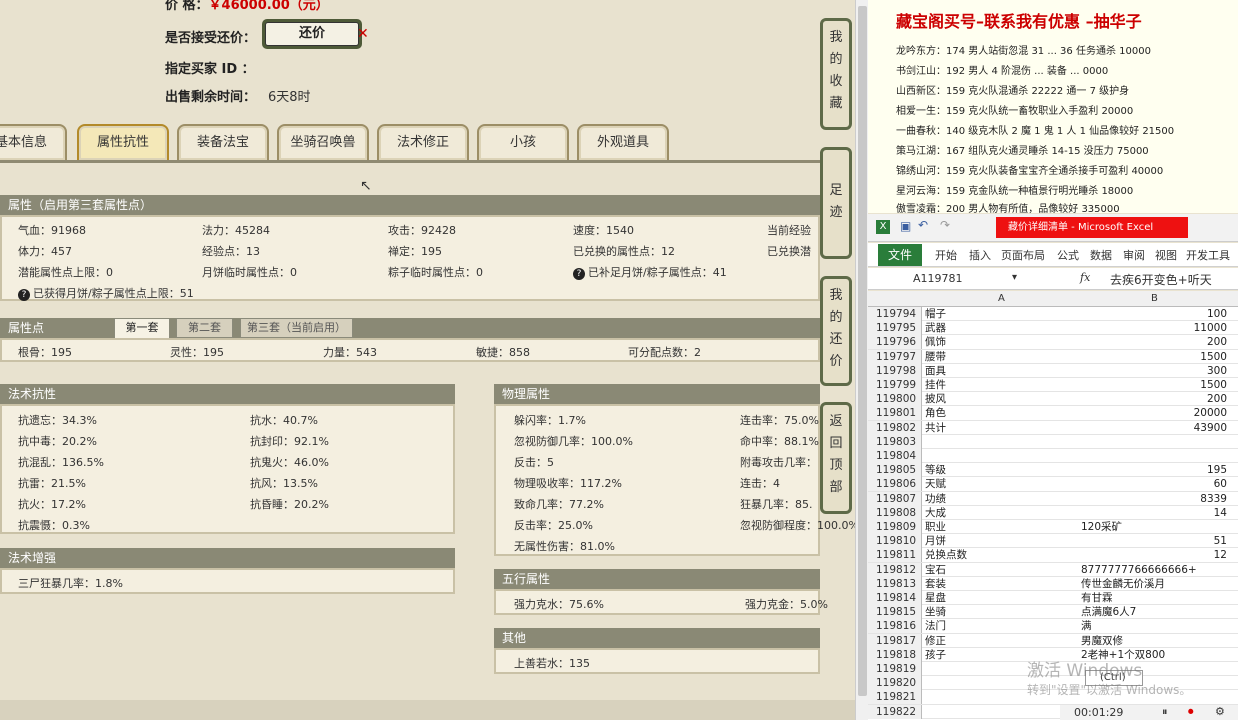 This screenshot has width=1238, height=720. Describe the element at coordinates (1154, 385) in the screenshot. I see `cell-b: 1500` at that location.